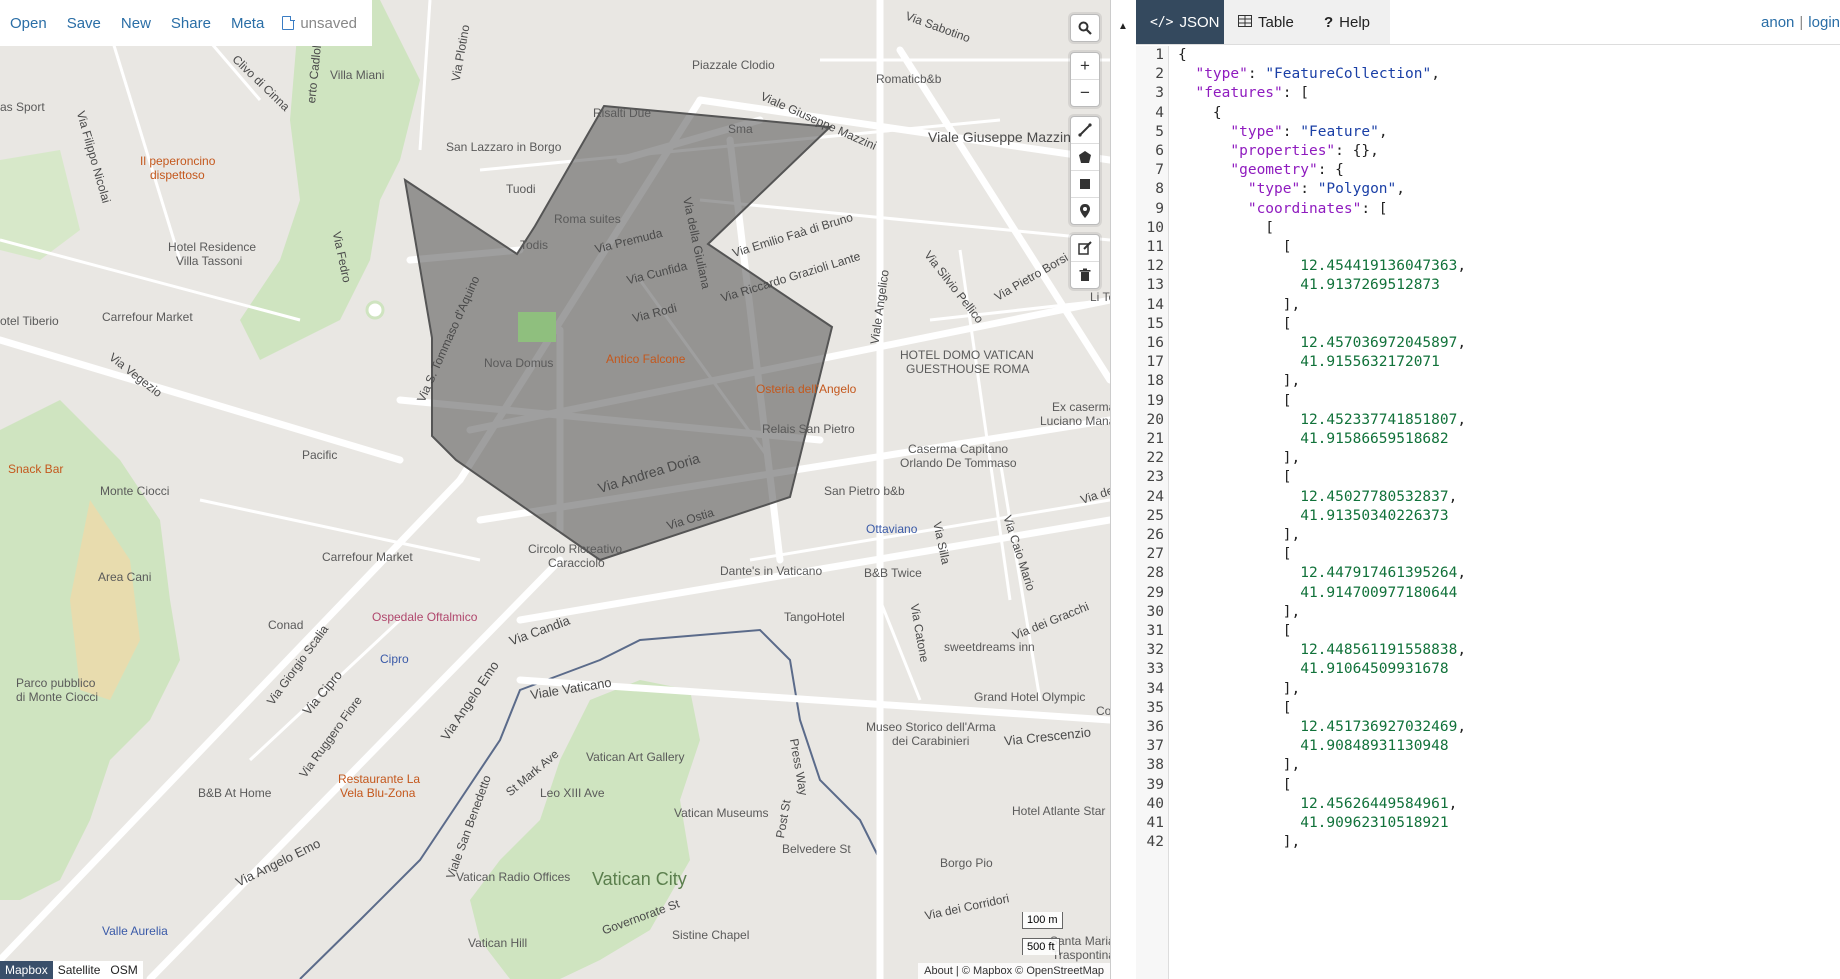 This screenshot has width=1840, height=979. Describe the element at coordinates (1155, 669) in the screenshot. I see `line-number: 33` at that location.